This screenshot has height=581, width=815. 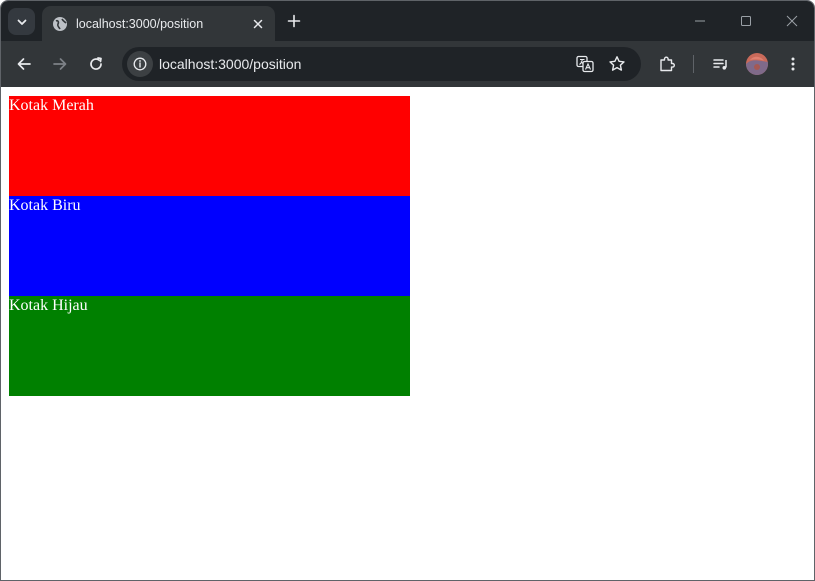 I want to click on browser-toolbar: localhost:3000/position, so click(x=407, y=64).